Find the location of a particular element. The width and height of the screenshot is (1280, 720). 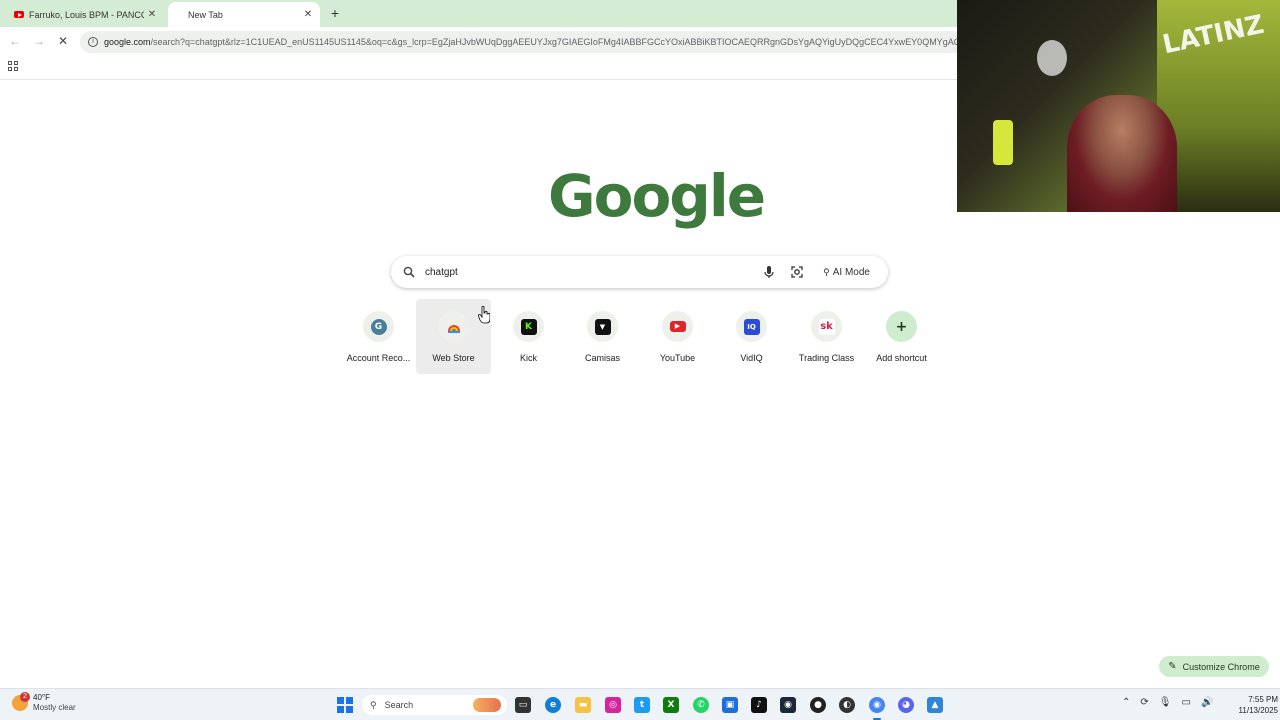

ai-mode-label: AI Mode is located at coordinates (851, 272).